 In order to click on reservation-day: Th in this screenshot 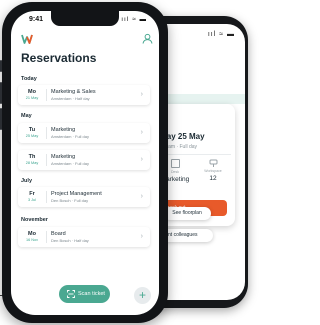, I will do `click(32, 157)`.